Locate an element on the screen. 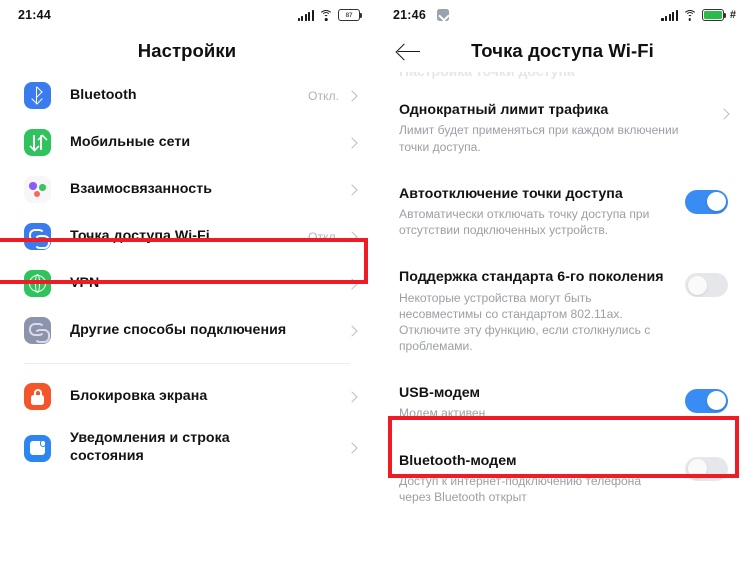 The width and height of the screenshot is (750, 568). toggle-bluetooth-tethering is located at coordinates (706, 468).